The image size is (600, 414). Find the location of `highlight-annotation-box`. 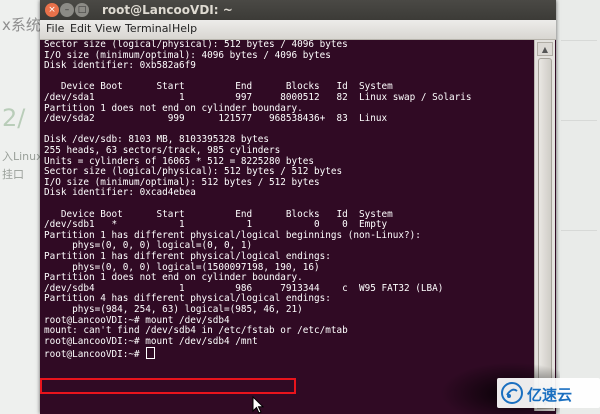

highlight-annotation-box is located at coordinates (168, 386).